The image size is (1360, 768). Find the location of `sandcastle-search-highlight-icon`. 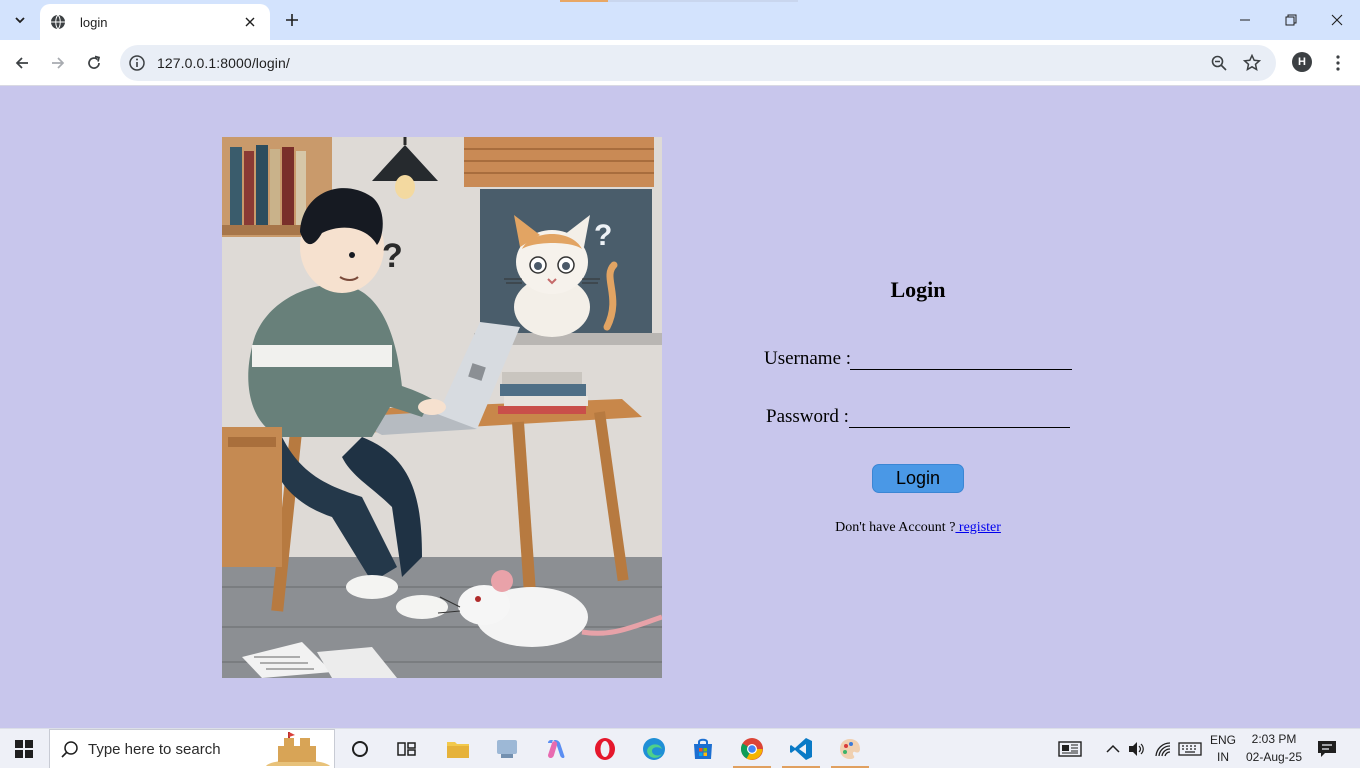

sandcastle-search-highlight-icon is located at coordinates (298, 749).